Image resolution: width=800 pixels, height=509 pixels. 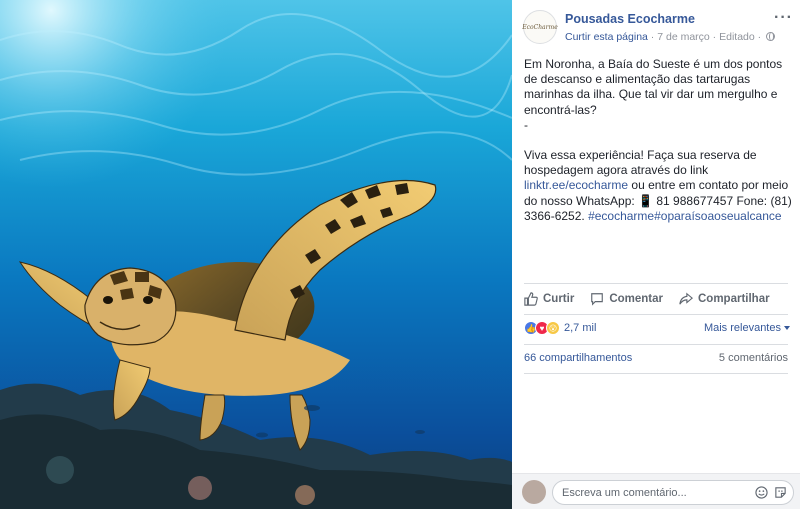 I want to click on post-date-link: 7 de março, so click(x=683, y=37).